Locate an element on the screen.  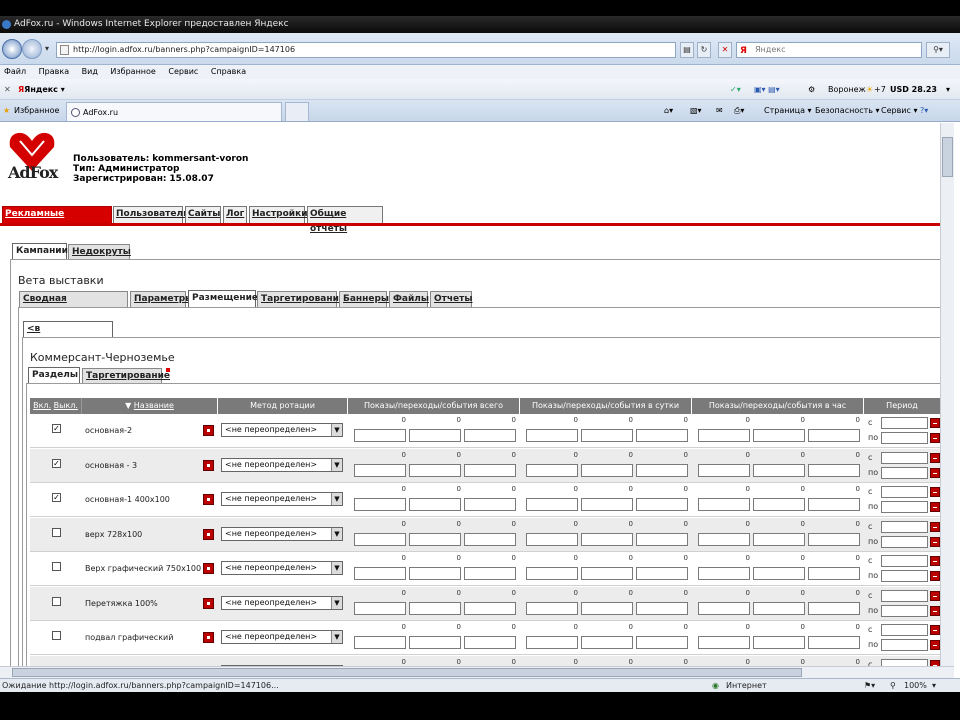
zoom-dropdown-icon: ▾ is located at coordinates (934, 685).